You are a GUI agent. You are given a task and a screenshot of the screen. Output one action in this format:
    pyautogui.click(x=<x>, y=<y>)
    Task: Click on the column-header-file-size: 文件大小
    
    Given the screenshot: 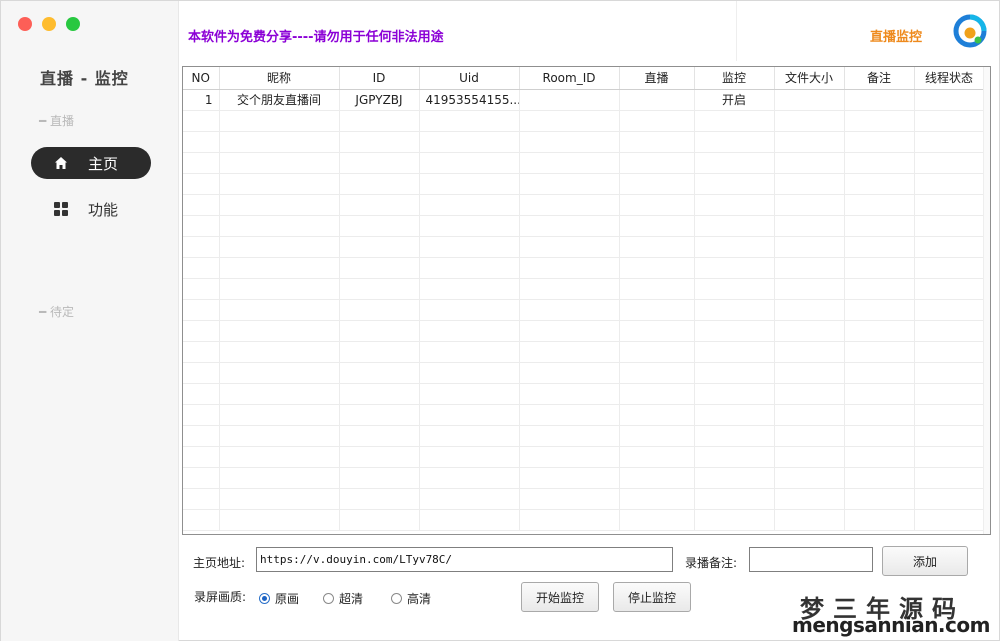 What is the action you would take?
    pyautogui.click(x=809, y=78)
    